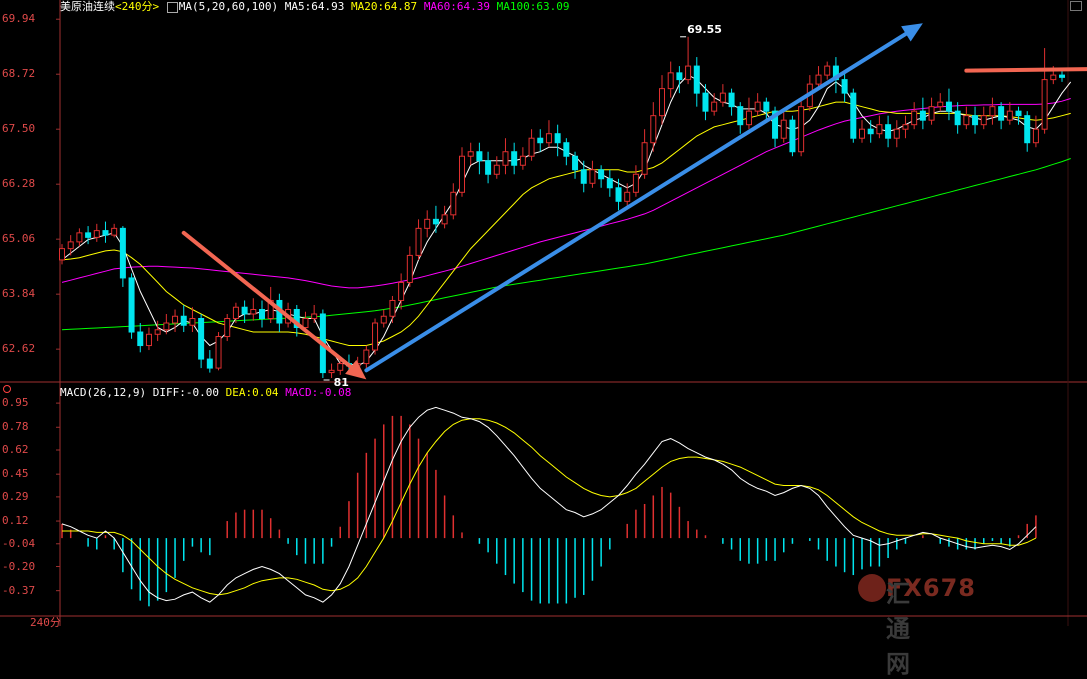 Image resolution: width=1087 pixels, height=679 pixels. What do you see at coordinates (15, 474) in the screenshot?
I see `macd-tick-label: 0.45` at bounding box center [15, 474].